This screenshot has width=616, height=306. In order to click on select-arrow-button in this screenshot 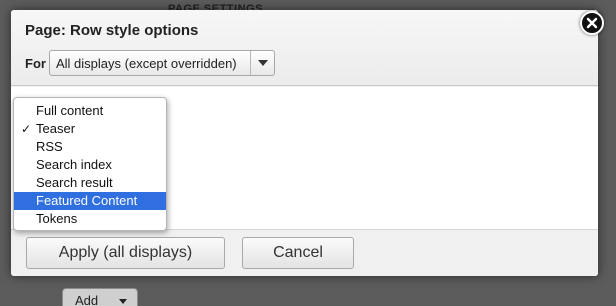, I will do `click(262, 63)`.